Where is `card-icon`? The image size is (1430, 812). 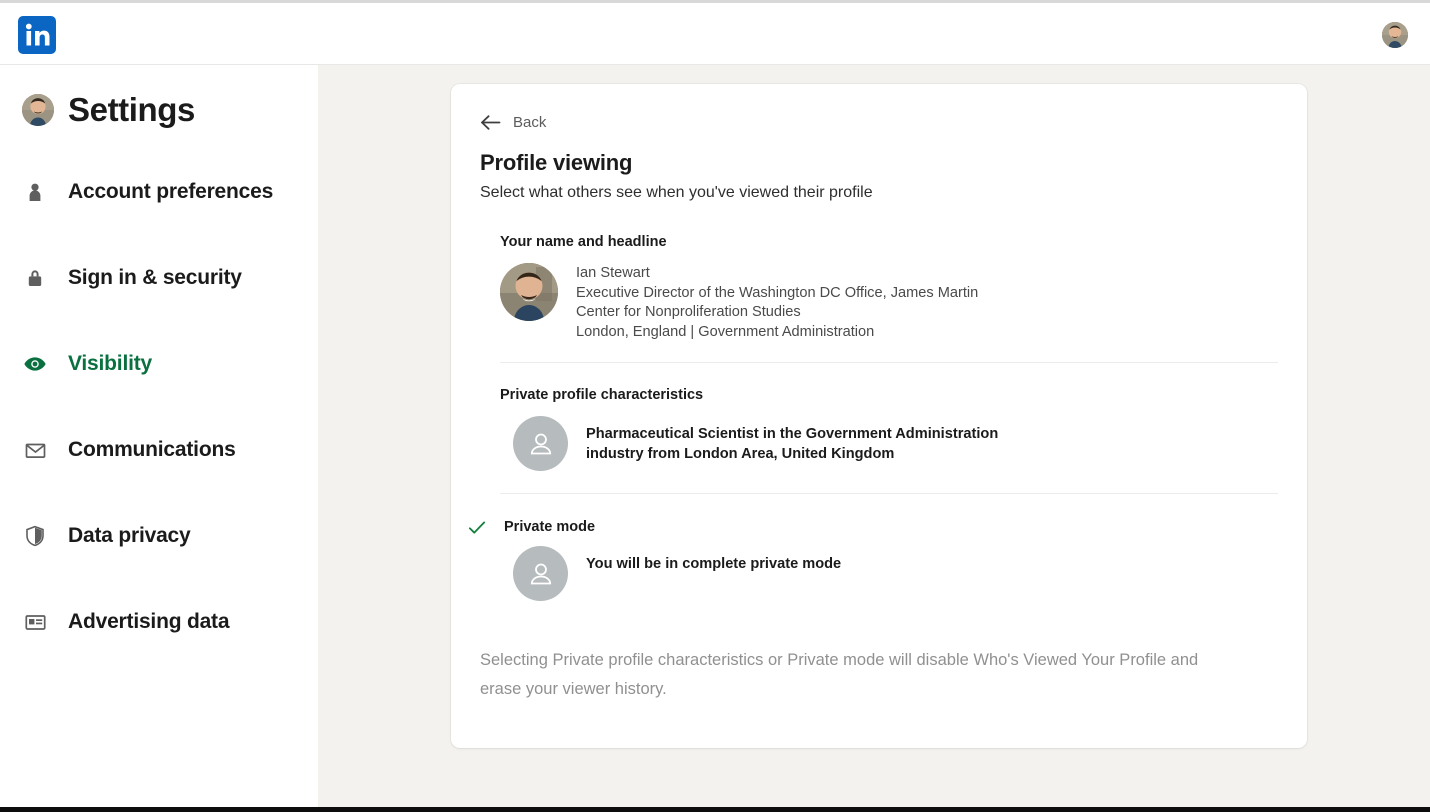
card-icon is located at coordinates (35, 622).